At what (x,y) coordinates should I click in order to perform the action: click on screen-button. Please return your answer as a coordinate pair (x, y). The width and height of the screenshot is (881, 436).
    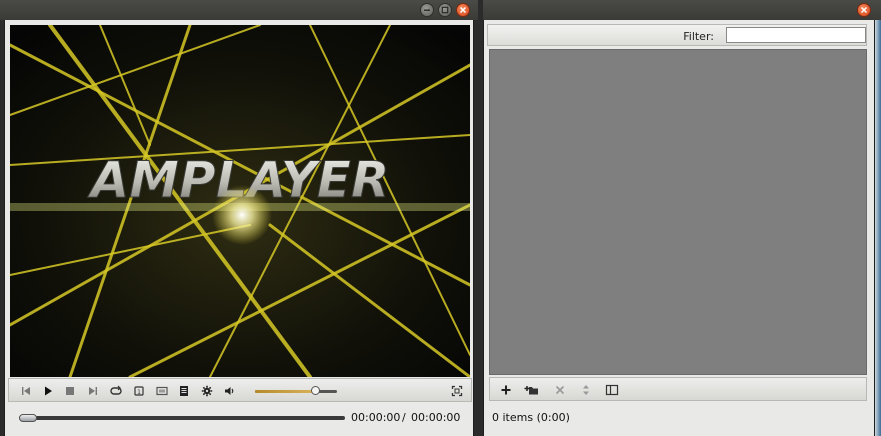
    Looking at the image, I should click on (162, 391).